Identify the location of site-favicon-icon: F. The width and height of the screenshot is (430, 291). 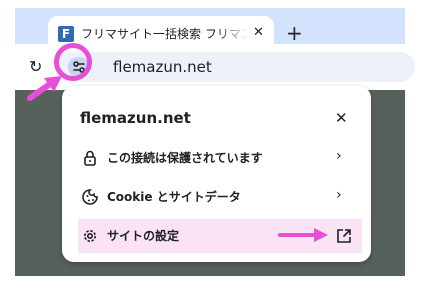
(66, 34).